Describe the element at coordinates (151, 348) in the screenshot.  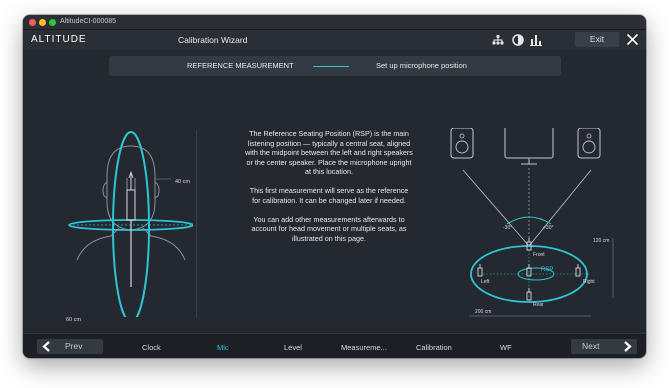
I see `step-clock: Clock` at that location.